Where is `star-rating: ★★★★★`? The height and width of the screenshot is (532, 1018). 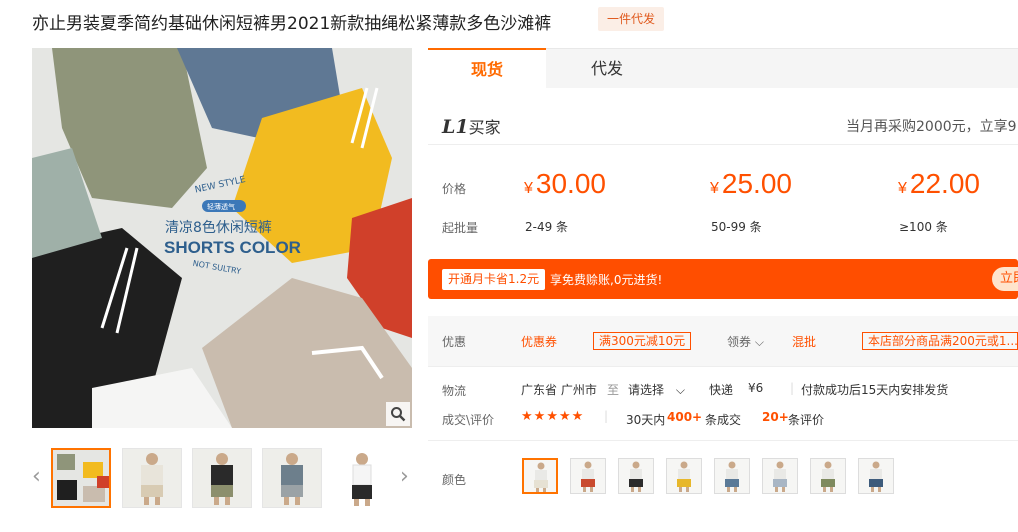 star-rating: ★★★★★ is located at coordinates (552, 416).